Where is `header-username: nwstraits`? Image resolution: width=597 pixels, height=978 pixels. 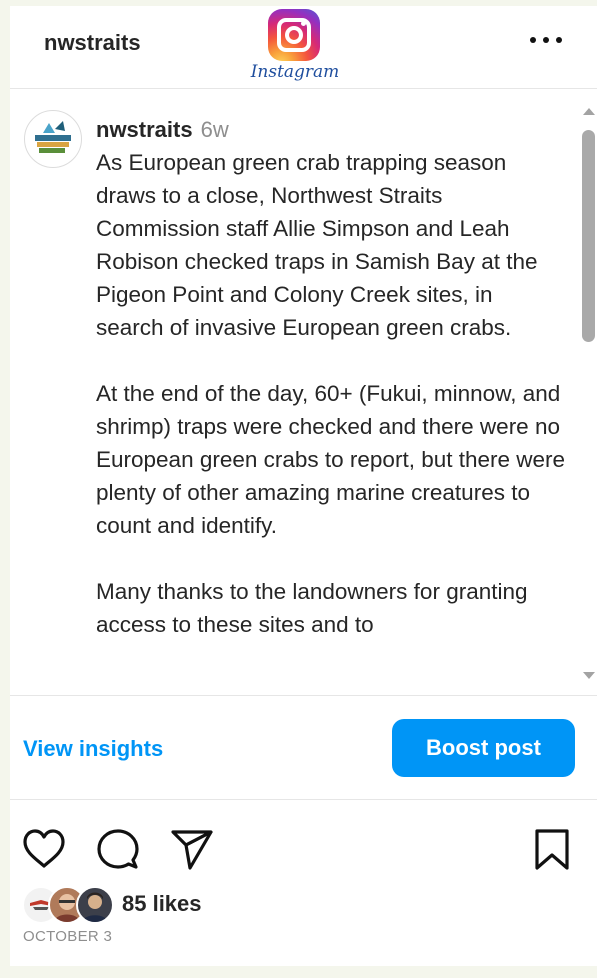
header-username: nwstraits is located at coordinates (92, 43).